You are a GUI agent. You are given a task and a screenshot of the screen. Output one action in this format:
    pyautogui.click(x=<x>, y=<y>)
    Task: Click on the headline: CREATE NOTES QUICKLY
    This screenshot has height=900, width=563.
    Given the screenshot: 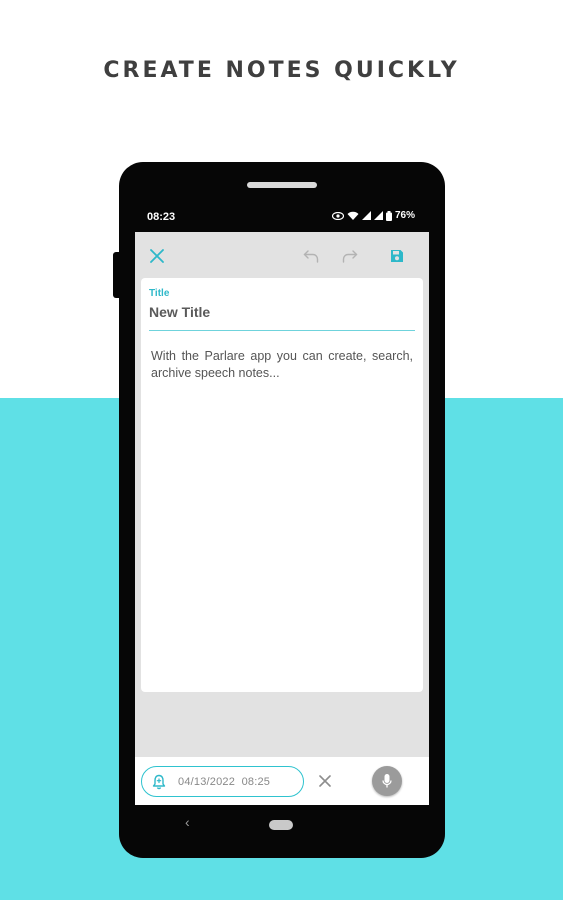 What is the action you would take?
    pyautogui.click(x=281, y=70)
    